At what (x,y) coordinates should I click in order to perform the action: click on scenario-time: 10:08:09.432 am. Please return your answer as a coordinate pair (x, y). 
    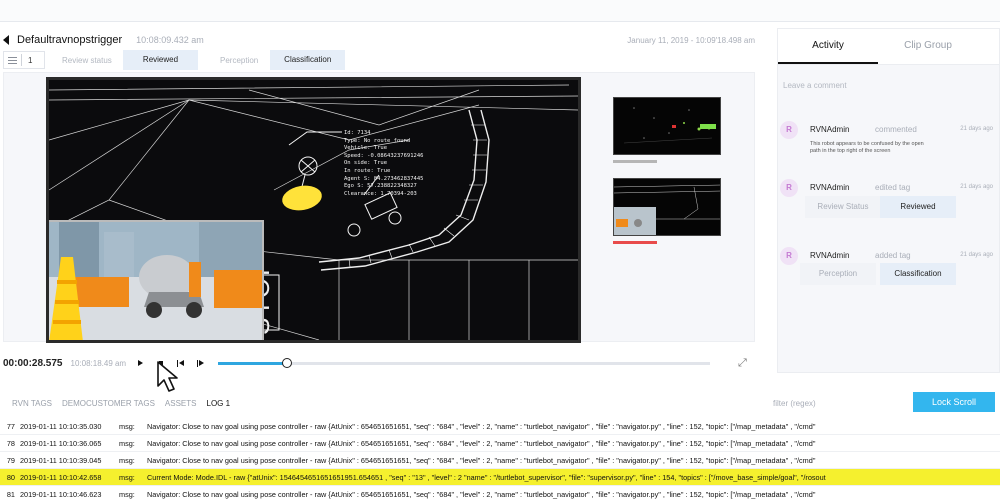
    Looking at the image, I should click on (170, 40).